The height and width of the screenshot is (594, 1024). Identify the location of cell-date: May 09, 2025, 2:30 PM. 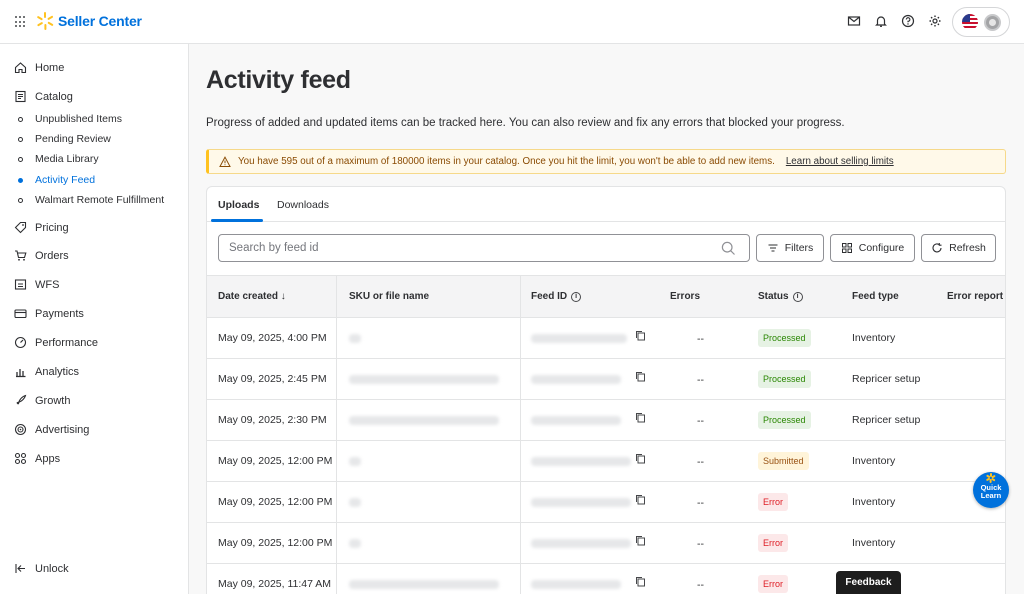
(272, 420).